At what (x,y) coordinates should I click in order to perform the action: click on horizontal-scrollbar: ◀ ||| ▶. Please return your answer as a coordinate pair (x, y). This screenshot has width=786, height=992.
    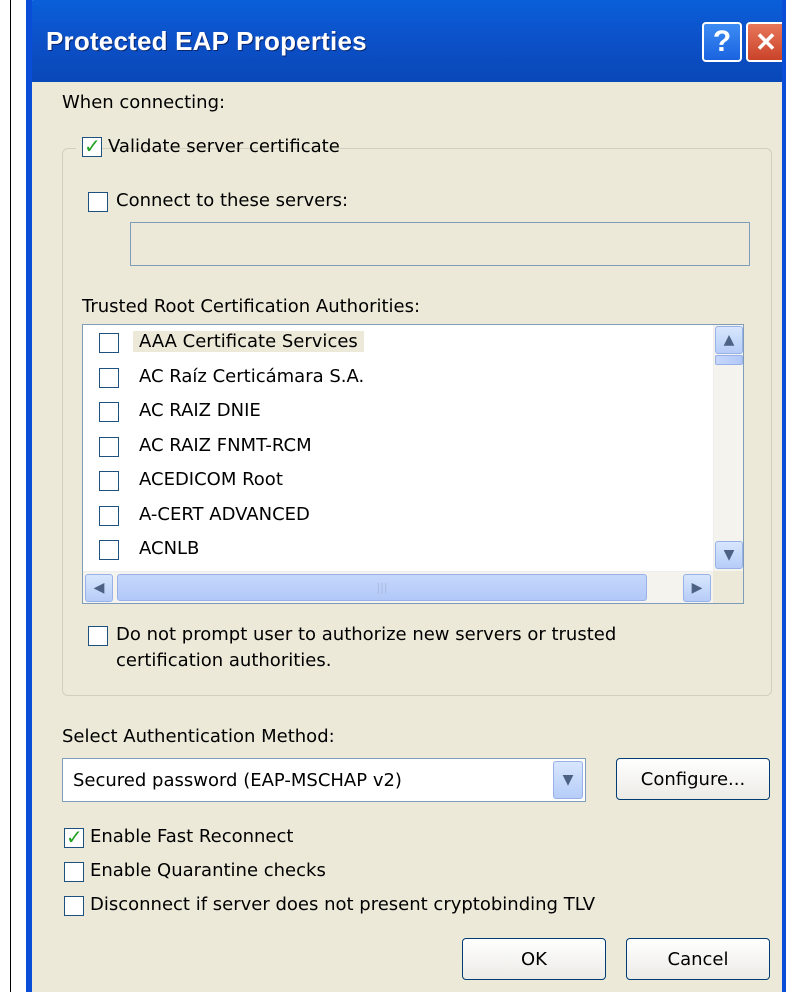
    Looking at the image, I should click on (399, 587).